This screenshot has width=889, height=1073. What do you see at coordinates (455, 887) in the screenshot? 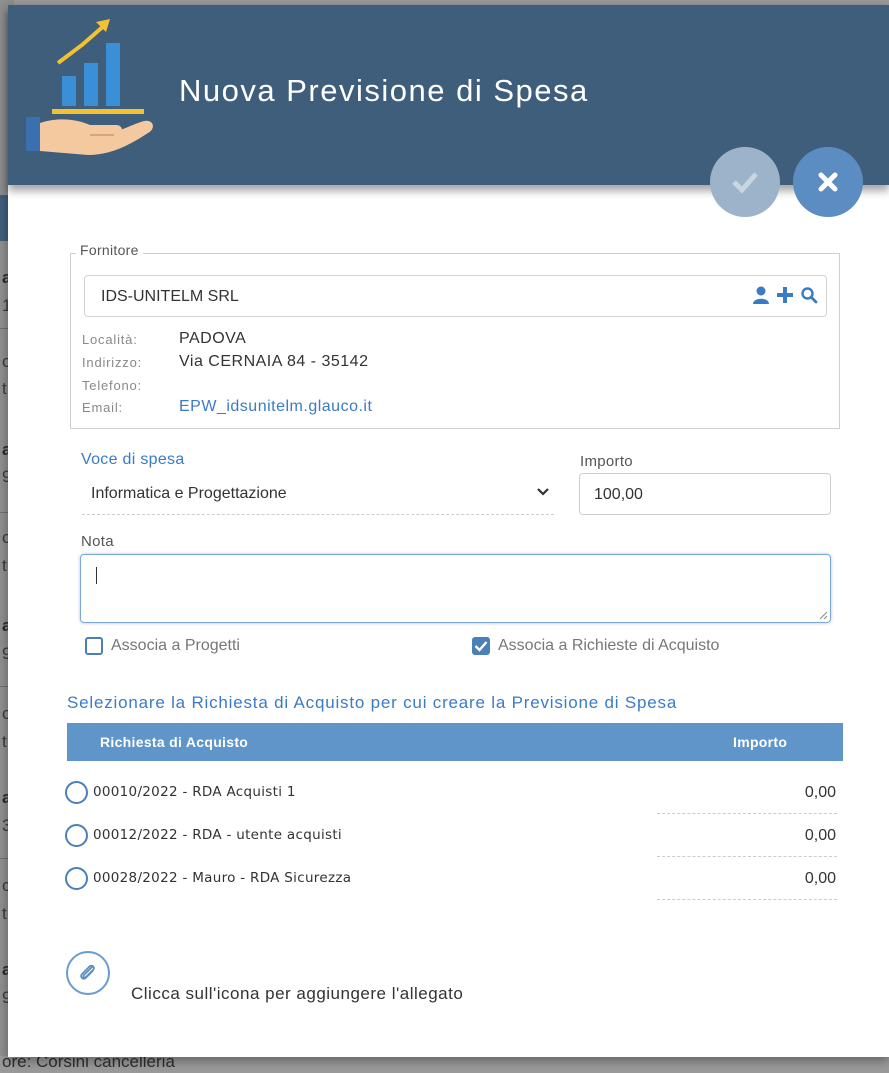
I see `table-row: 00028/2022 - Mauro - RDA Sicurezza 0,00` at bounding box center [455, 887].